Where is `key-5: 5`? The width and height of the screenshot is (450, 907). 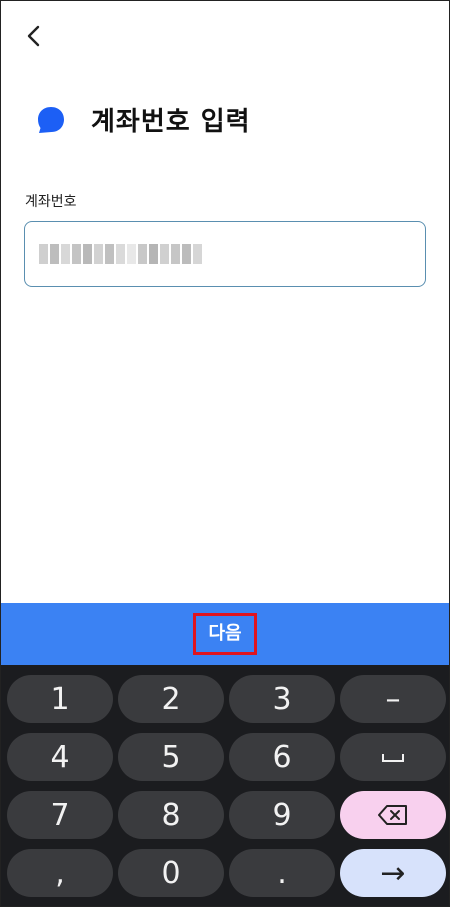 key-5: 5 is located at coordinates (171, 757).